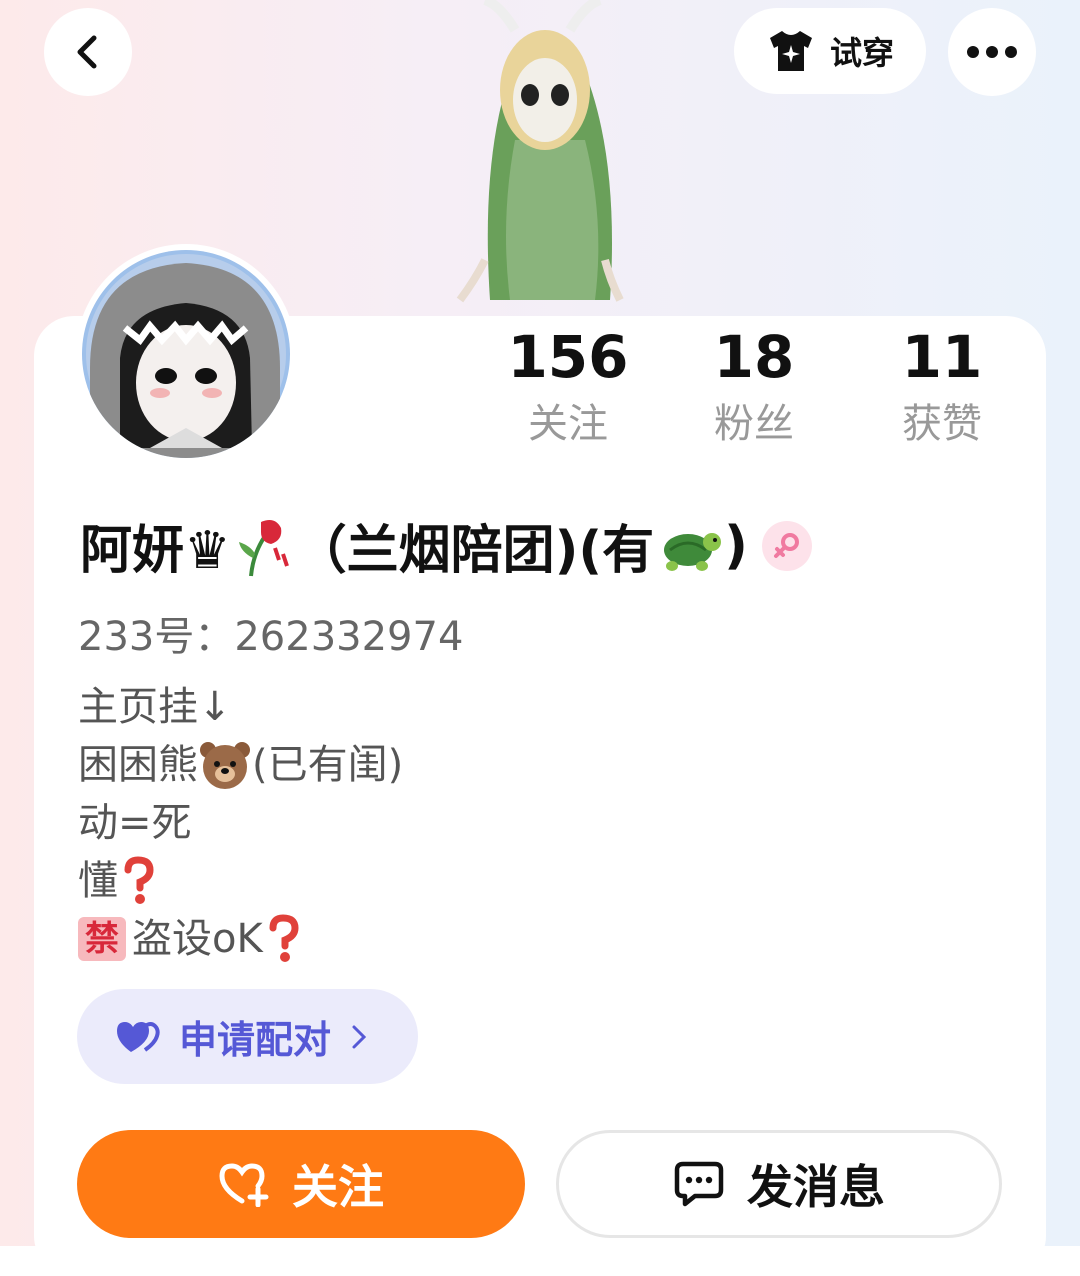 The image size is (1080, 1276). Describe the element at coordinates (138, 765) in the screenshot. I see `bio-line-2-text-a: 困困熊` at that location.